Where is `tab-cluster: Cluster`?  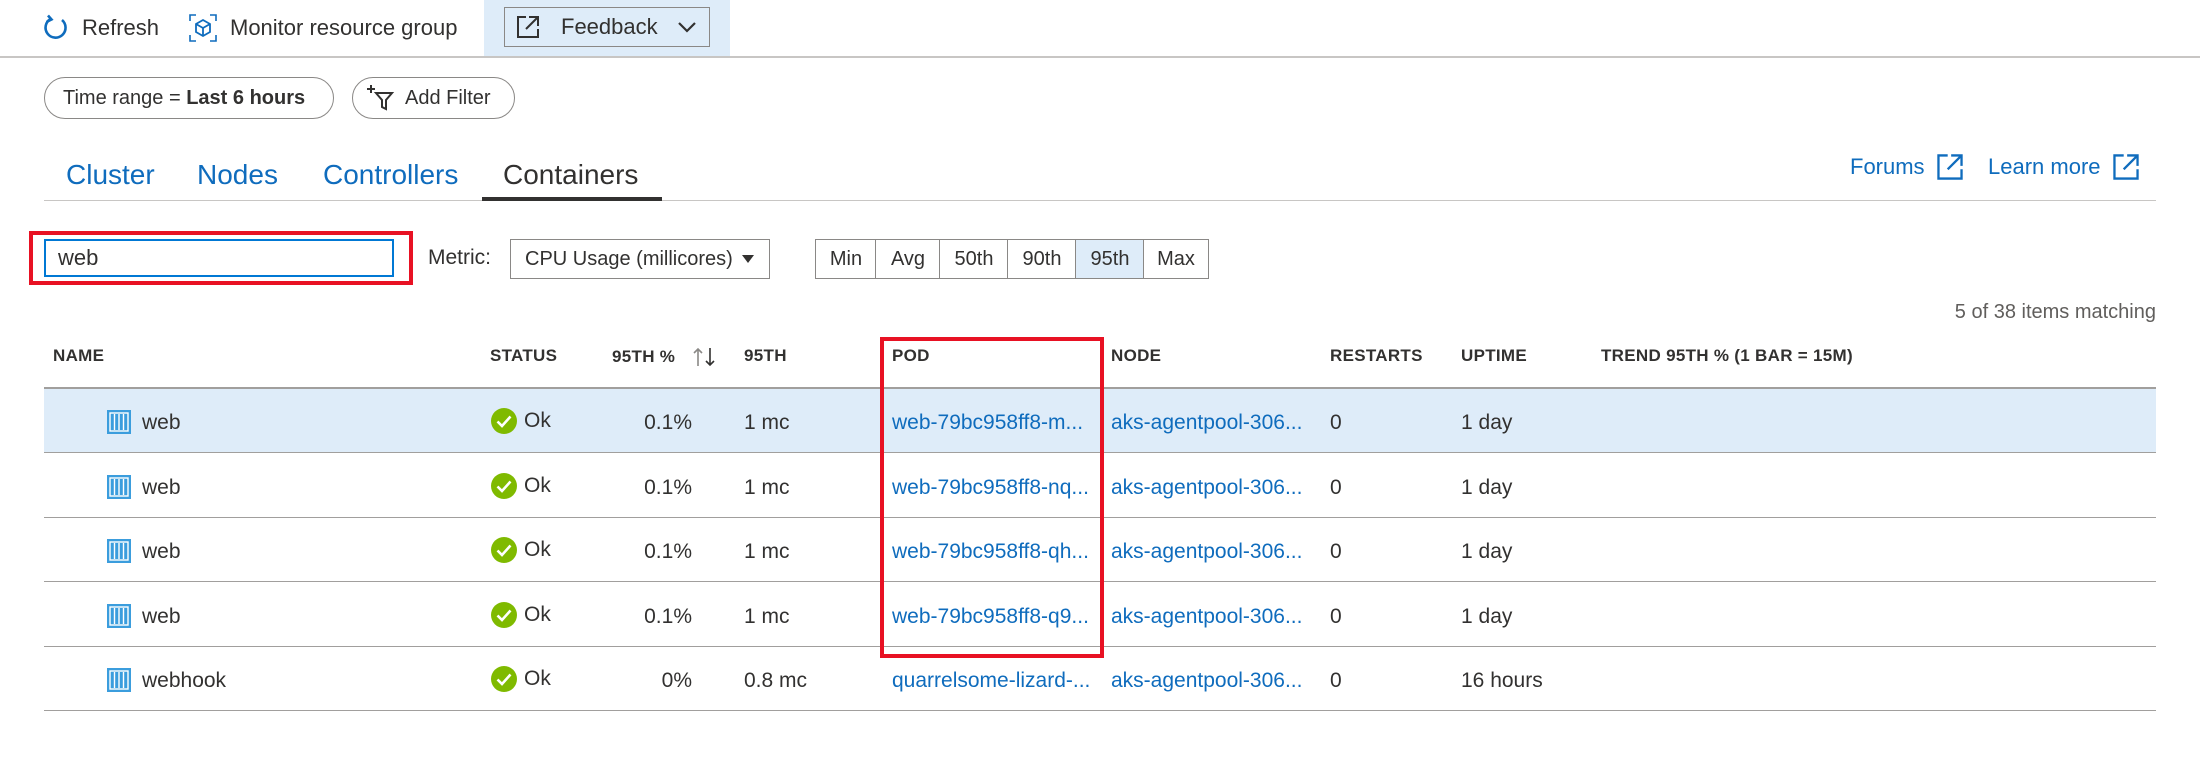 tab-cluster: Cluster is located at coordinates (110, 175).